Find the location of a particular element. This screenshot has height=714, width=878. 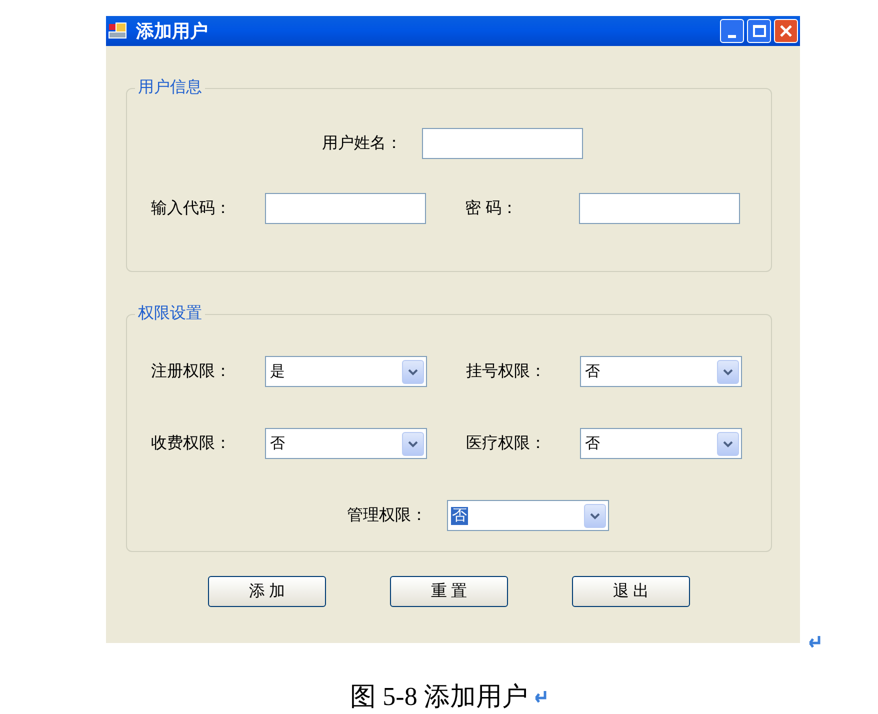

close-button is located at coordinates (786, 31).